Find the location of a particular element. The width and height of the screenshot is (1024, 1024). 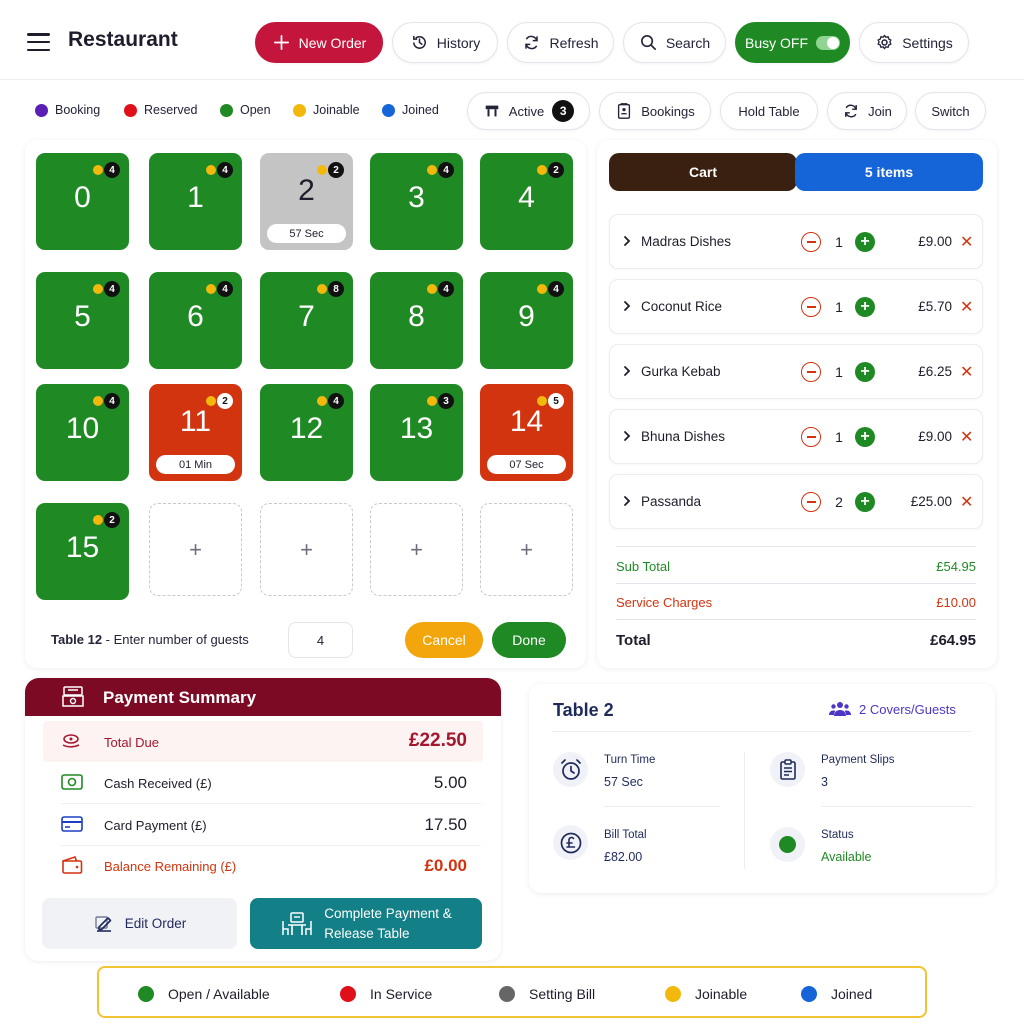

table-tile-14: 5 14 07 Sec is located at coordinates (526, 432).